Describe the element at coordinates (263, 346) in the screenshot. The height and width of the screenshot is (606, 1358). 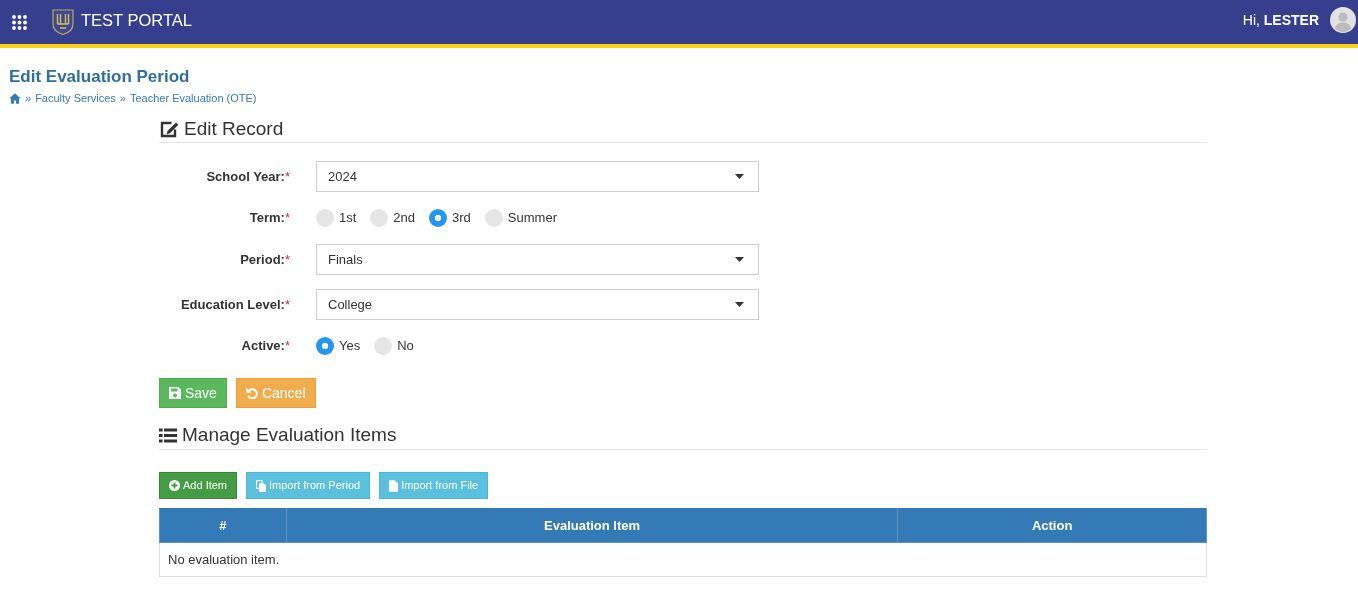
I see `field-label: Active:` at that location.